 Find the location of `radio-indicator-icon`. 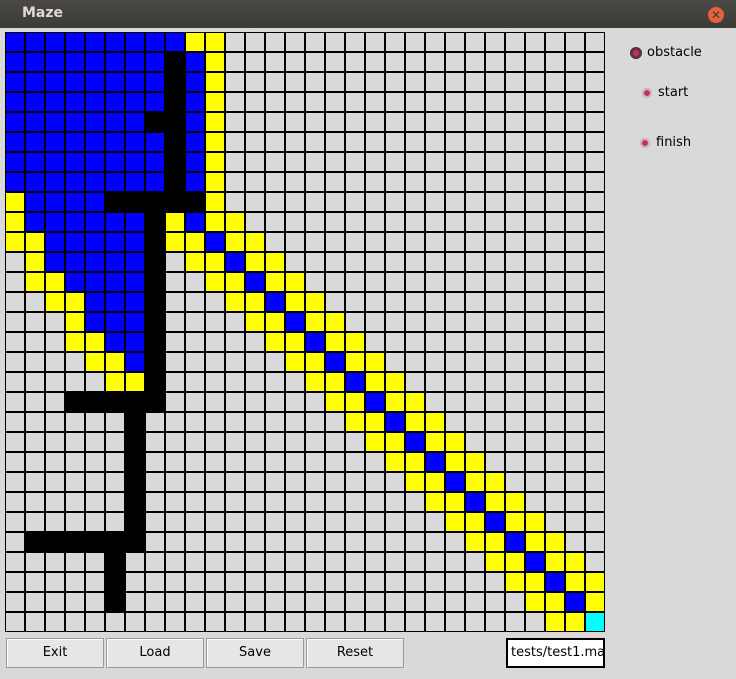

radio-indicator-icon is located at coordinates (636, 53).